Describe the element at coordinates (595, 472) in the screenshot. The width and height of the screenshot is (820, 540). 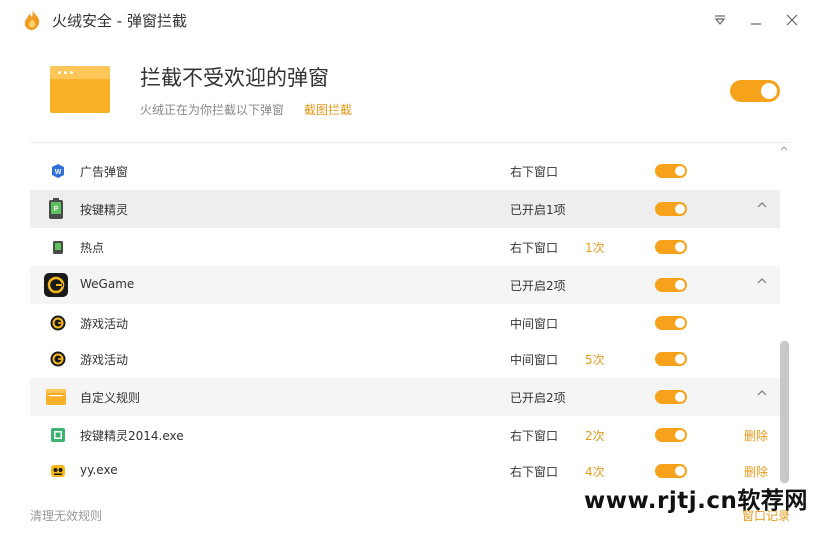
I see `rule-count: 4次` at that location.